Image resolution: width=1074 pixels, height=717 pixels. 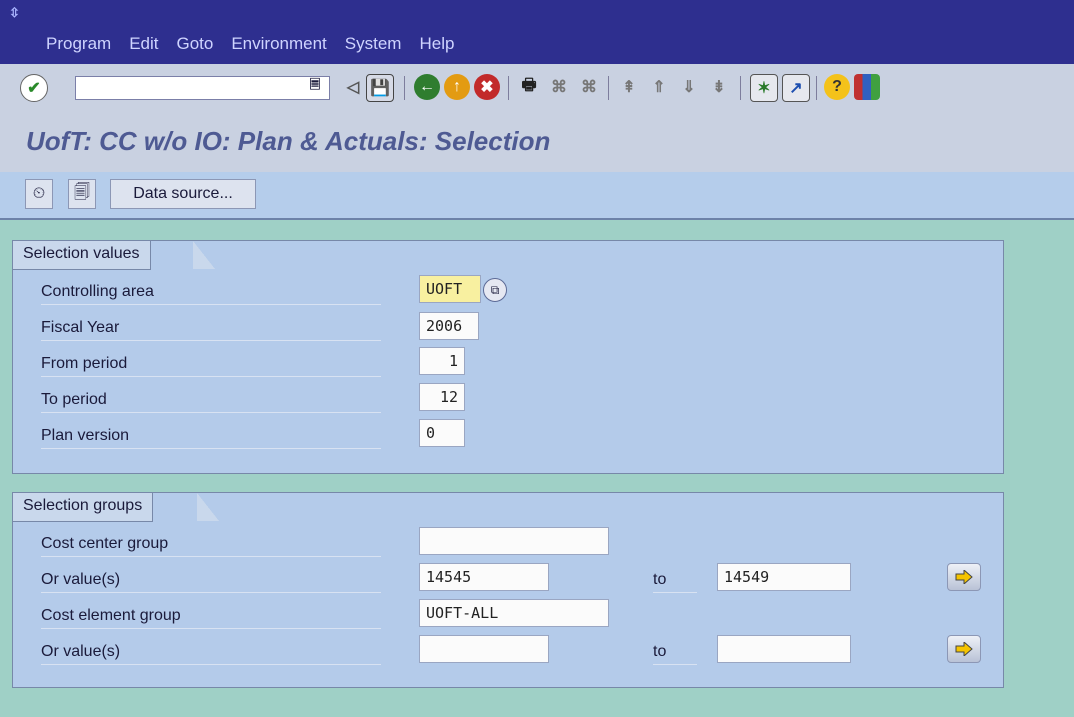 I want to click on back-icon: ←, so click(x=427, y=87).